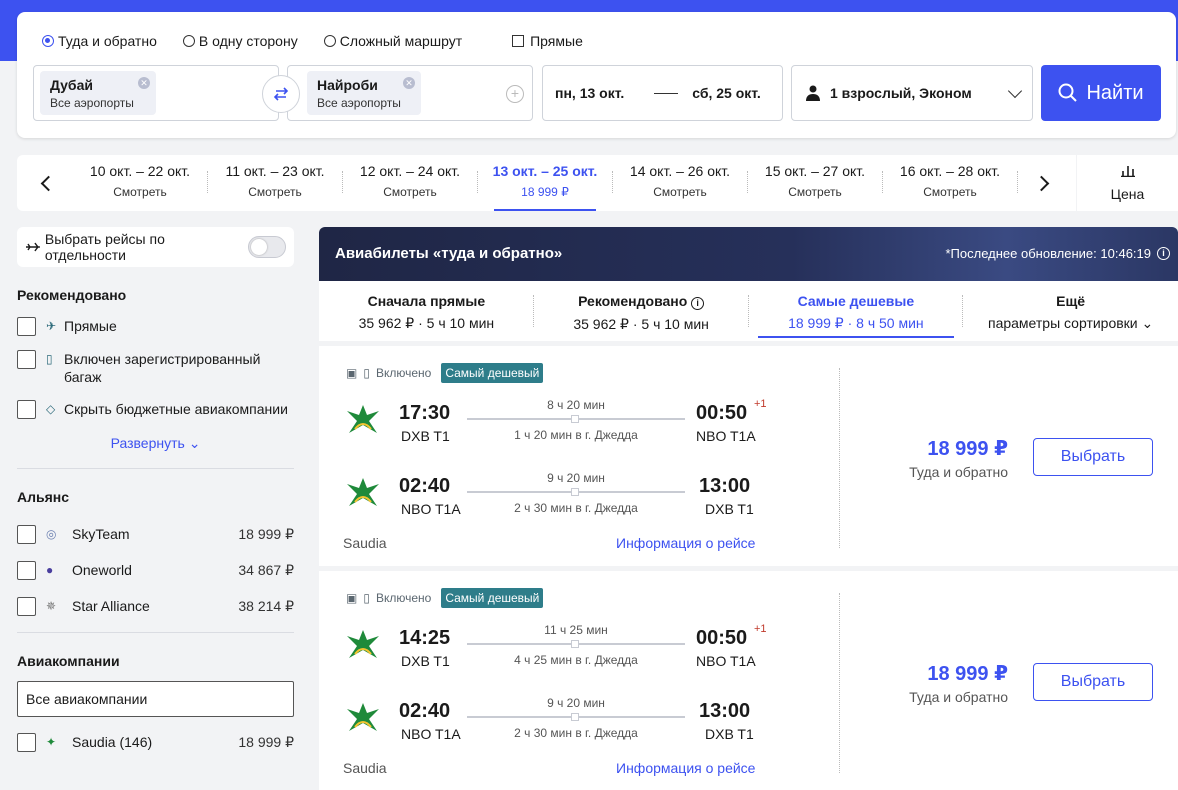  What do you see at coordinates (101, 534) in the screenshot?
I see `alliance-name: SkyTeam` at bounding box center [101, 534].